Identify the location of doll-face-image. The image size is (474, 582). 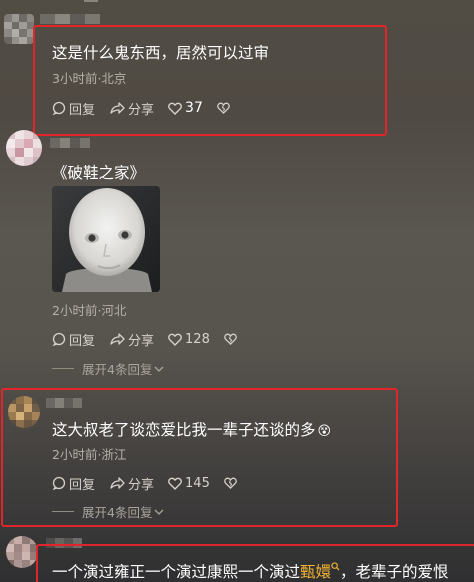
(106, 239).